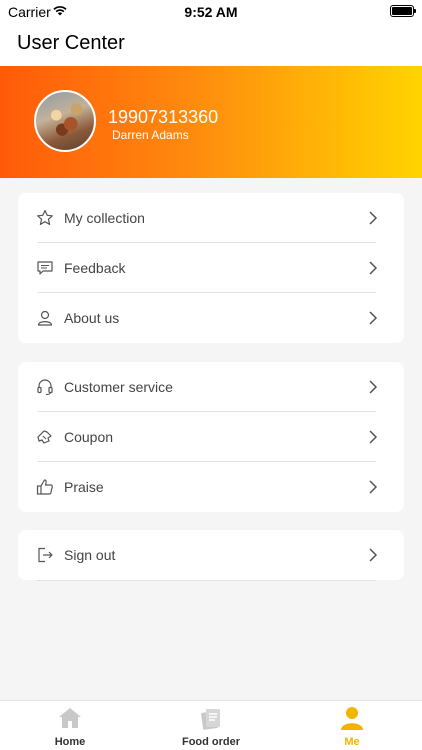 The width and height of the screenshot is (422, 750). I want to click on menu-item-customer-service: Customer service, so click(211, 387).